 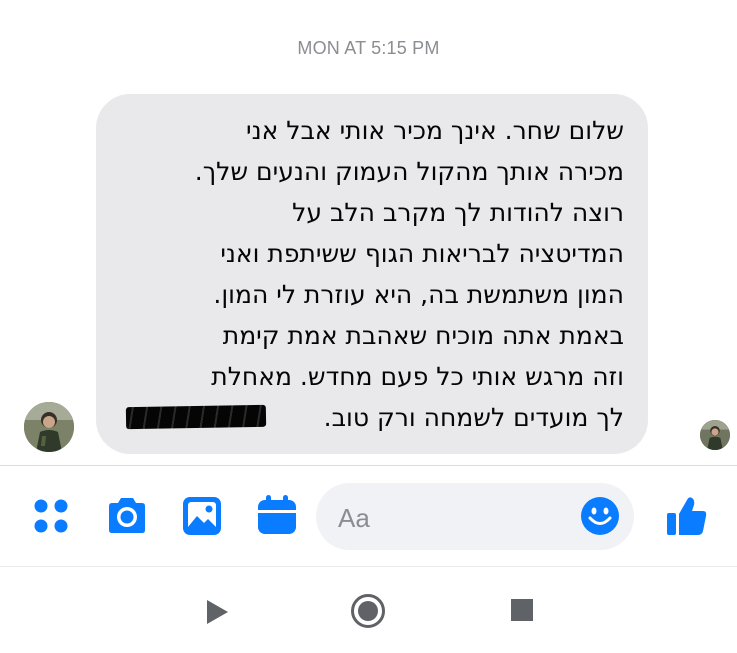 I want to click on recents-square-icon, so click(x=522, y=612).